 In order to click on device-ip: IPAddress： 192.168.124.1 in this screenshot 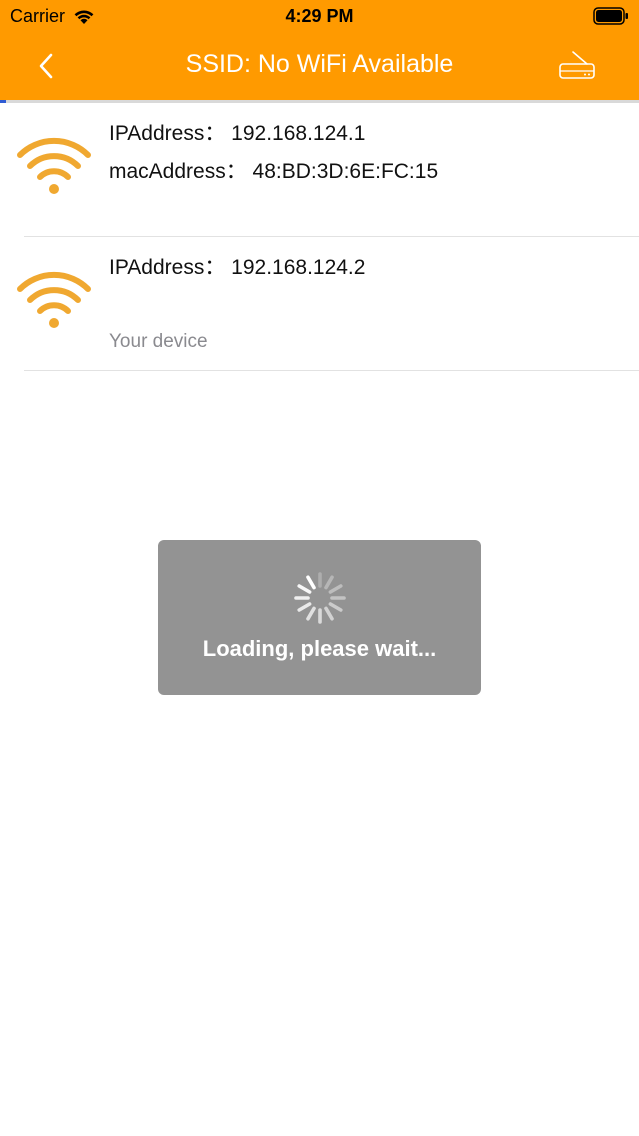, I will do `click(237, 133)`.